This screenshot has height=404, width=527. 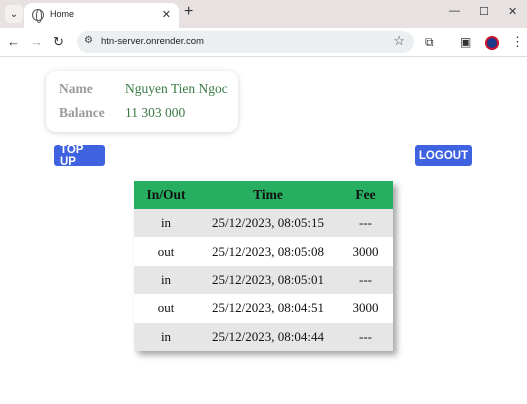 I want to click on back-arrow-icon: ←, so click(x=13, y=41).